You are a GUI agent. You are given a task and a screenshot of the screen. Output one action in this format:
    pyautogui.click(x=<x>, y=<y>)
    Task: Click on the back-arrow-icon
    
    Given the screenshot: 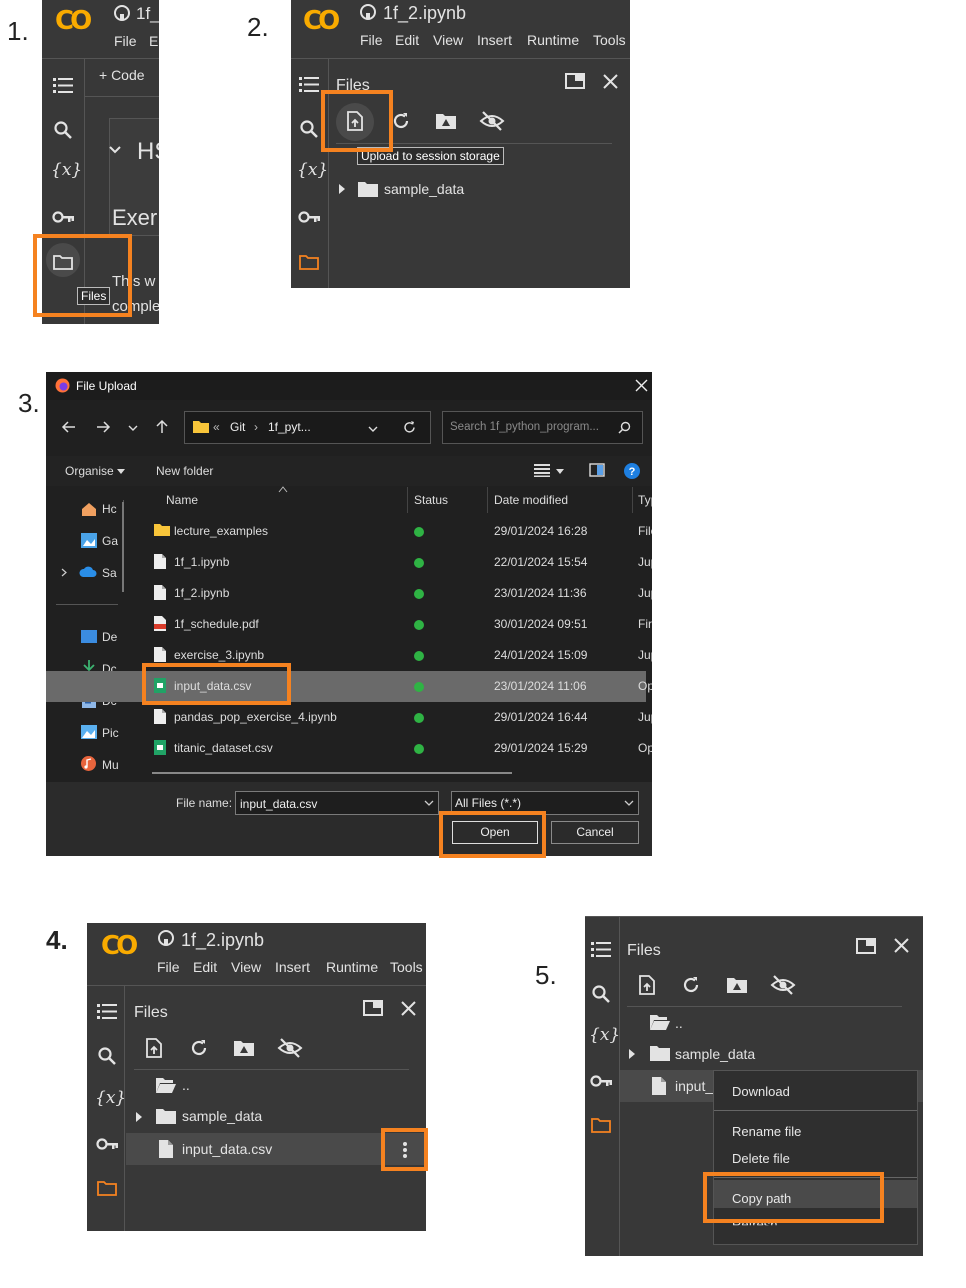 What is the action you would take?
    pyautogui.click(x=68, y=427)
    